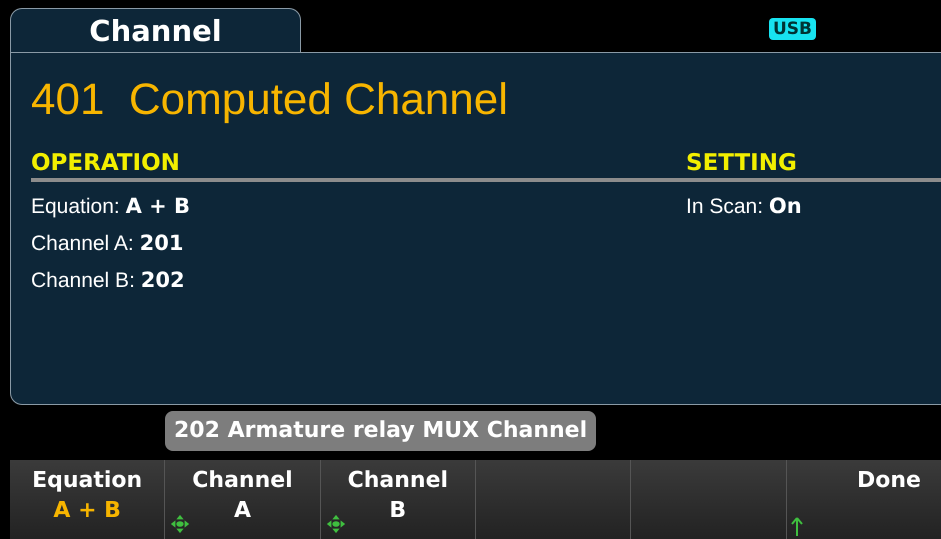  I want to click on softkey: Done, so click(863, 499).